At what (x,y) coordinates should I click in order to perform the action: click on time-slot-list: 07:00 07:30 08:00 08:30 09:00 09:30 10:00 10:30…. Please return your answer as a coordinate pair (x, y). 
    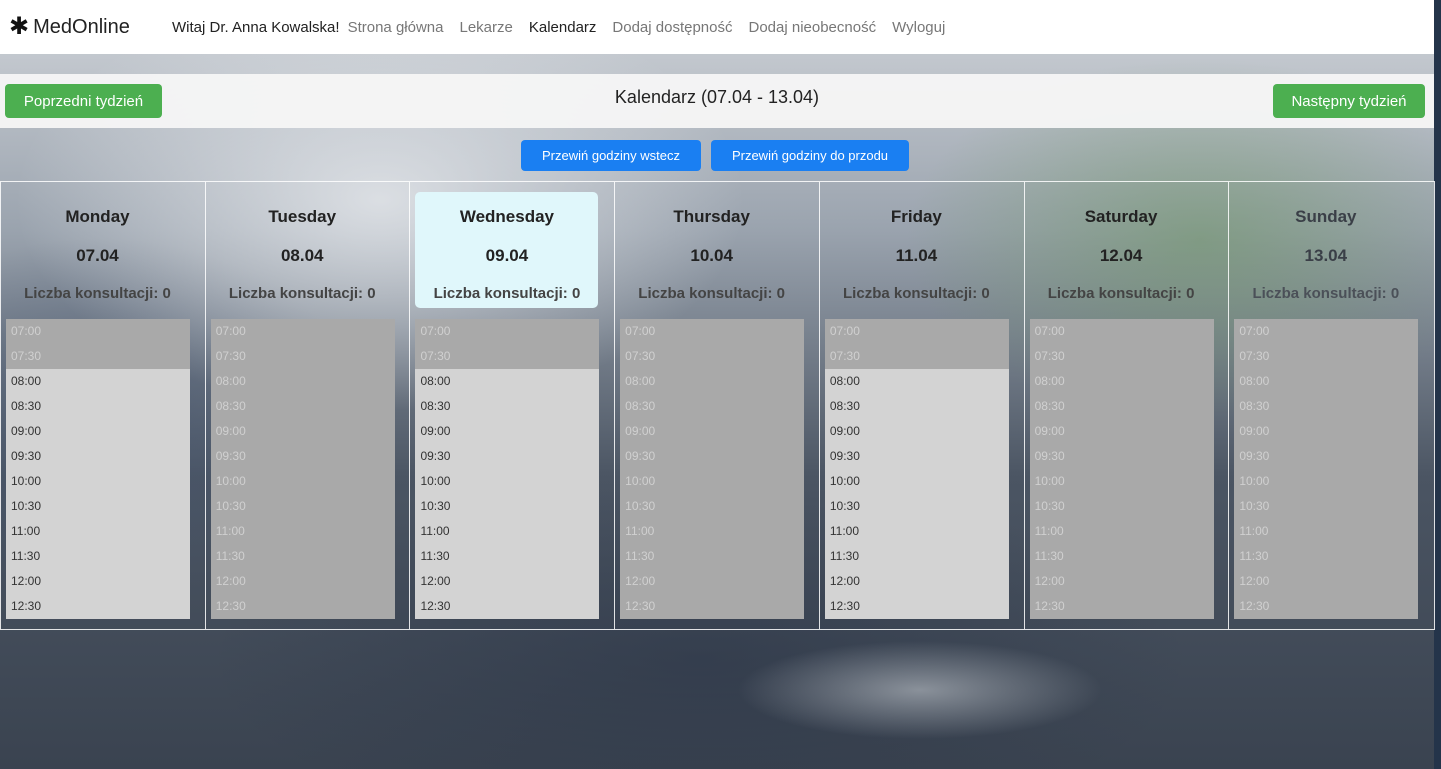
    Looking at the image, I should click on (712, 469).